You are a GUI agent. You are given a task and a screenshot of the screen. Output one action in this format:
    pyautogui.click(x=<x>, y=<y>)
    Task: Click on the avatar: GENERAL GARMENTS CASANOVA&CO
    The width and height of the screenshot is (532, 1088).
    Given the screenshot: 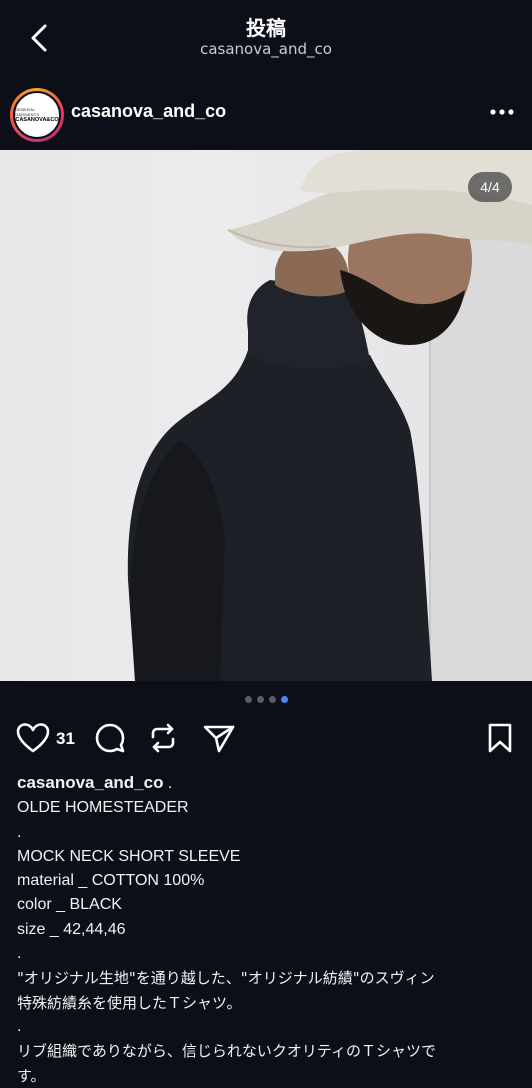 What is the action you would take?
    pyautogui.click(x=37, y=115)
    